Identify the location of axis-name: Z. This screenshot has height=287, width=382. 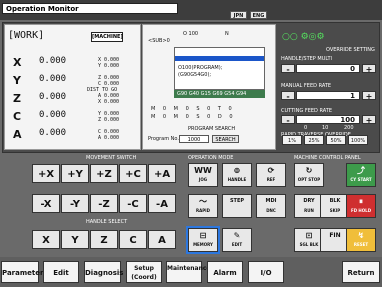
(17, 98).